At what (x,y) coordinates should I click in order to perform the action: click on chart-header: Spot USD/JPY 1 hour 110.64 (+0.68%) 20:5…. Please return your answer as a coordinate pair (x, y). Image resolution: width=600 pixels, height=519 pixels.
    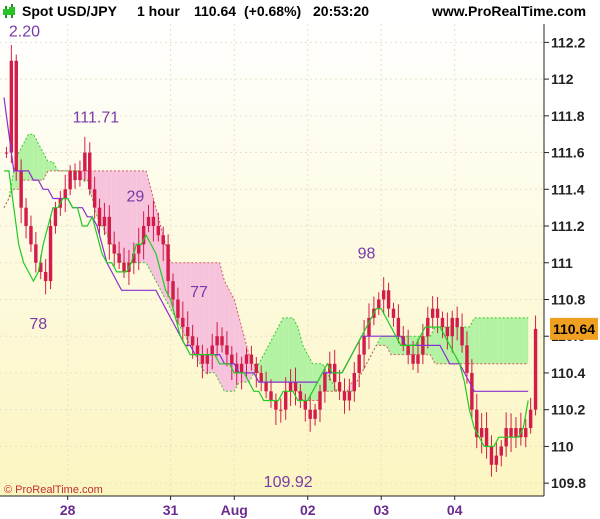
    Looking at the image, I should click on (300, 12).